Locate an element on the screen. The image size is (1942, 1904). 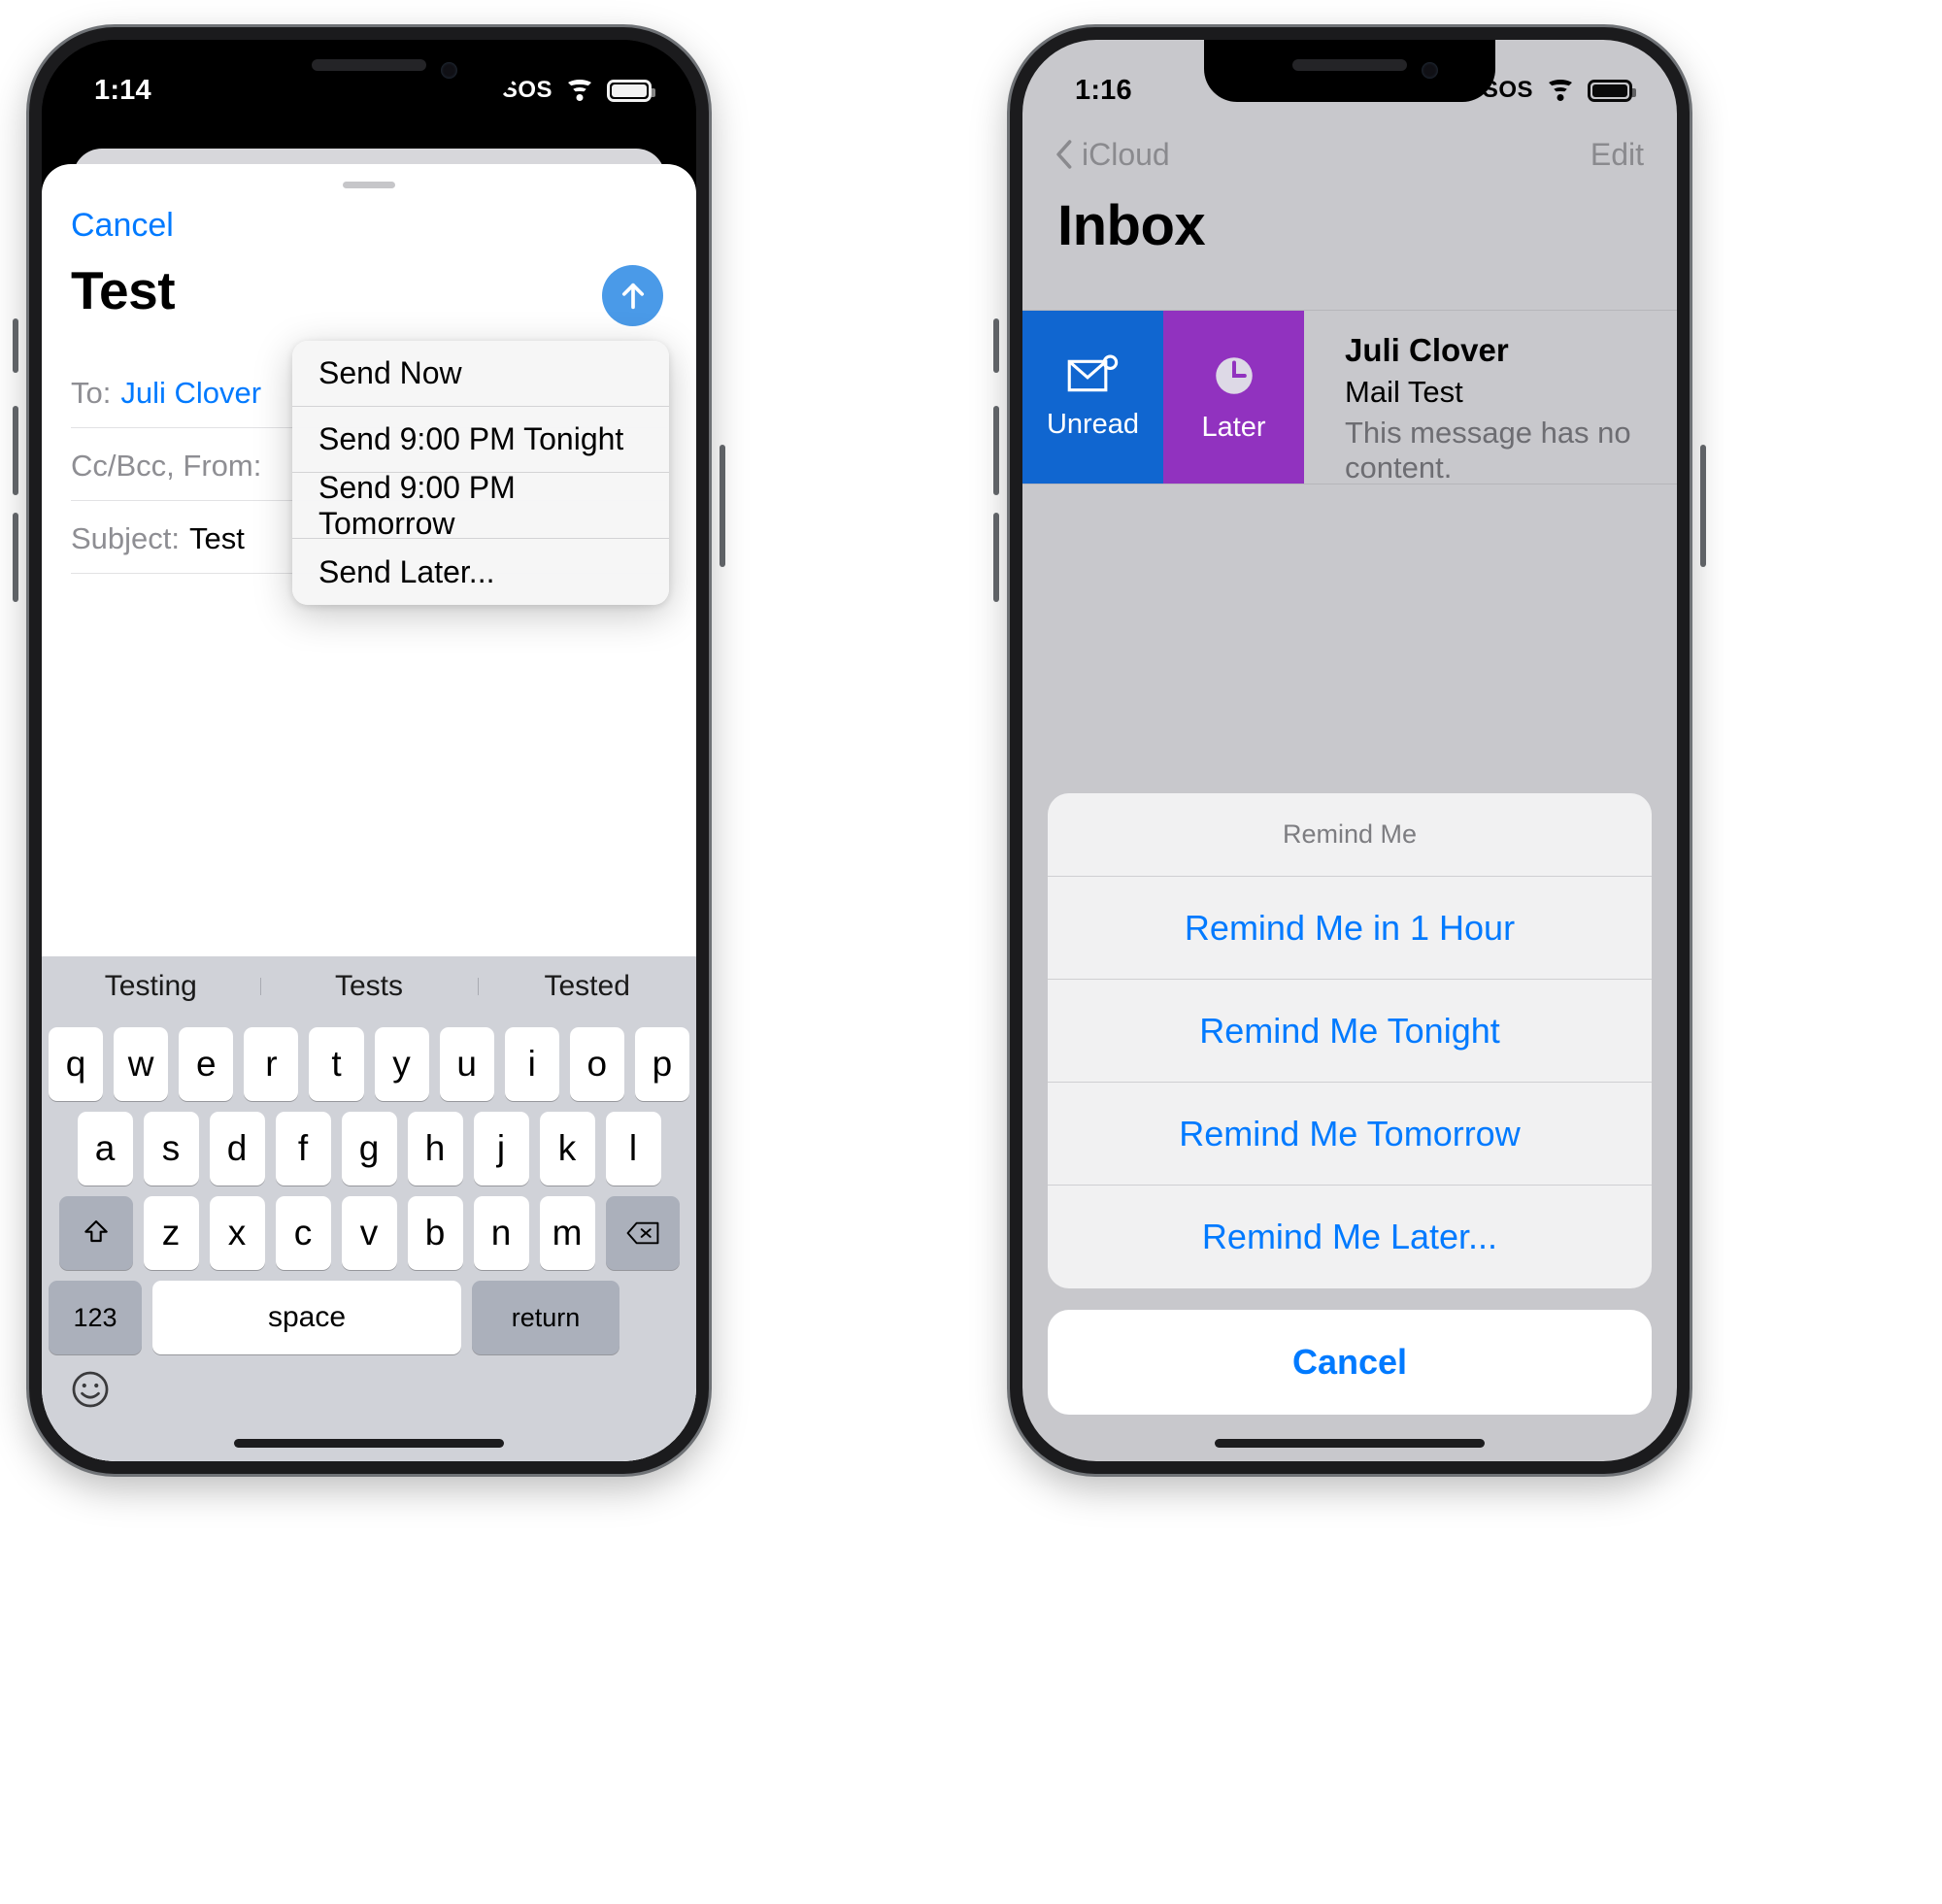
shift-key is located at coordinates (95, 1233).